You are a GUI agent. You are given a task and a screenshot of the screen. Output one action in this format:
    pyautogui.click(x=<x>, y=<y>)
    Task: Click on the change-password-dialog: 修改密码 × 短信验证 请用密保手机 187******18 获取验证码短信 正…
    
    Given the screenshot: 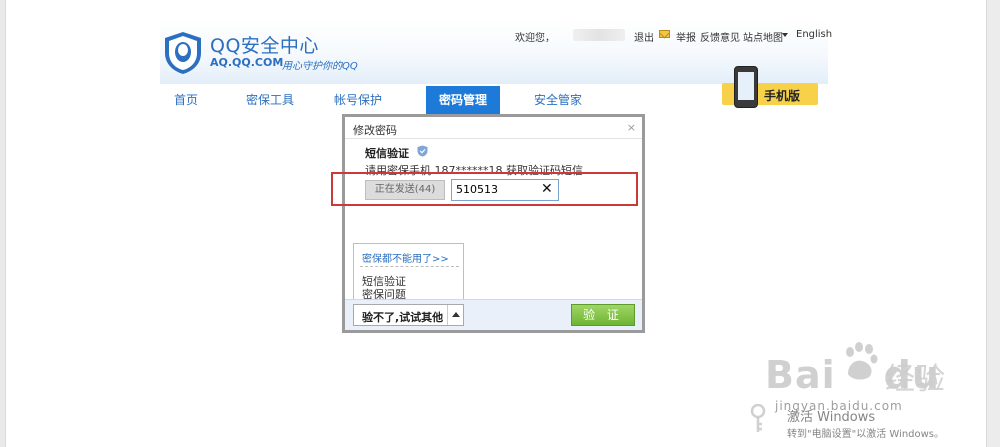 What is the action you would take?
    pyautogui.click(x=493, y=223)
    